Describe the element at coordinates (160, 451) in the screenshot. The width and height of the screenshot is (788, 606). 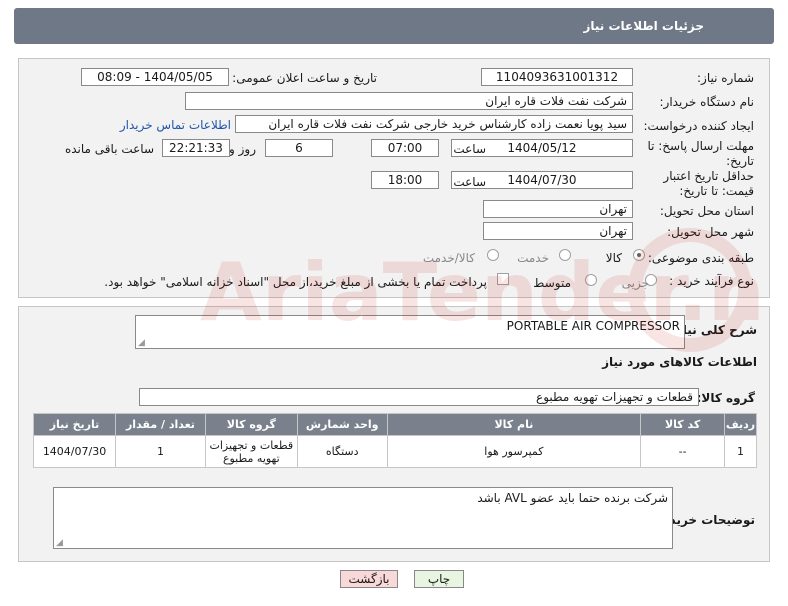
I see `cell-quantity: 1` at that location.